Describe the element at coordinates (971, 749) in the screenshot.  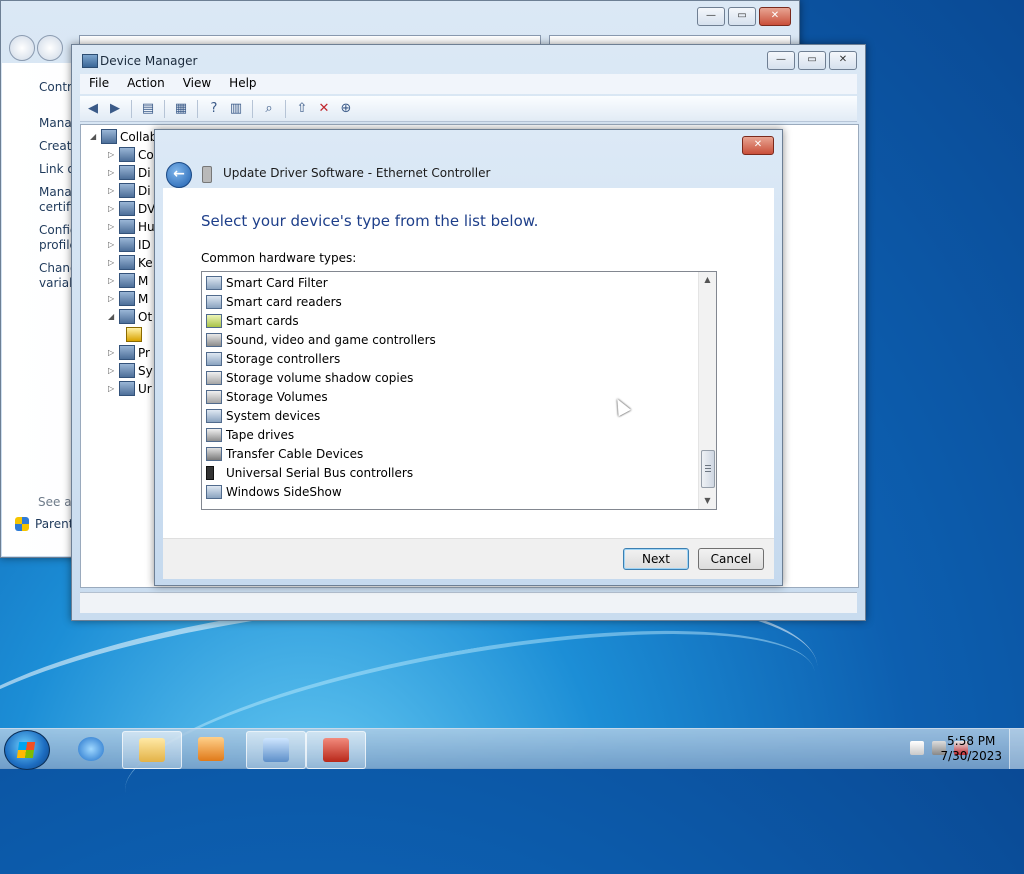
I see `clock: 5:58 PM 7/30/2023` at that location.